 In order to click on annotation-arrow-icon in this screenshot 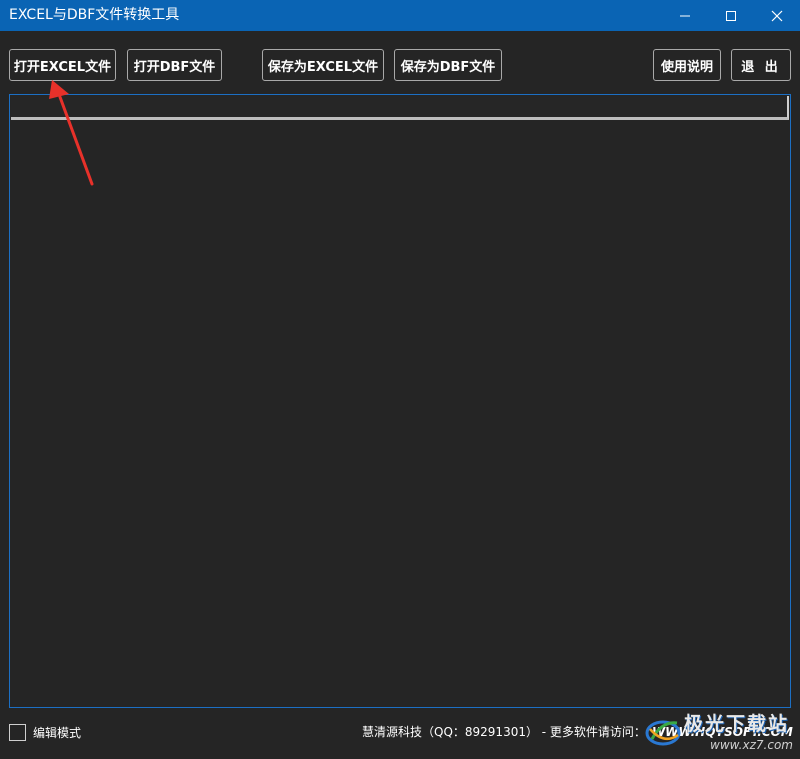, I will do `click(71, 133)`.